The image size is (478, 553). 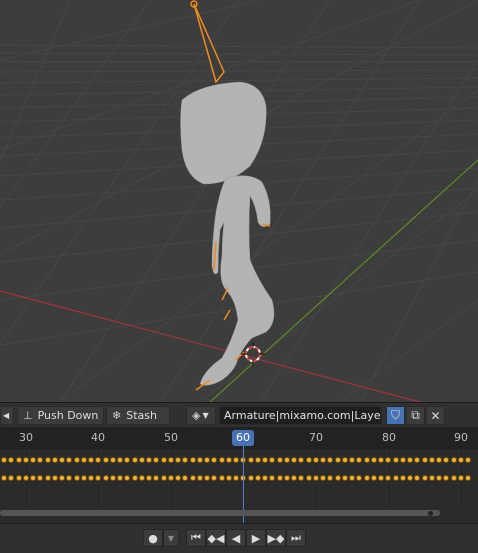 I want to click on fake-user-toggle: ⛉, so click(x=395, y=415).